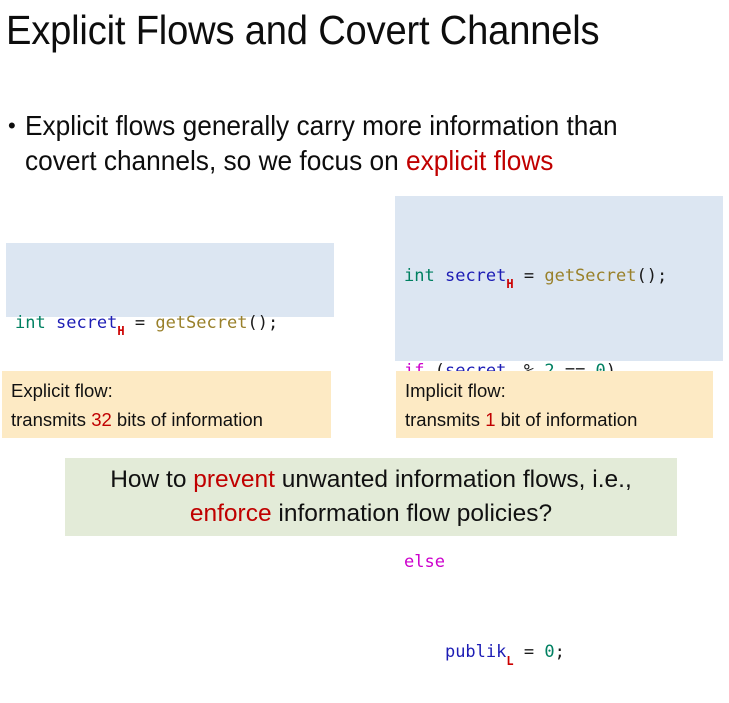 The width and height of the screenshot is (729, 703). I want to click on question-suffix-2: information flow policies?, so click(412, 513).